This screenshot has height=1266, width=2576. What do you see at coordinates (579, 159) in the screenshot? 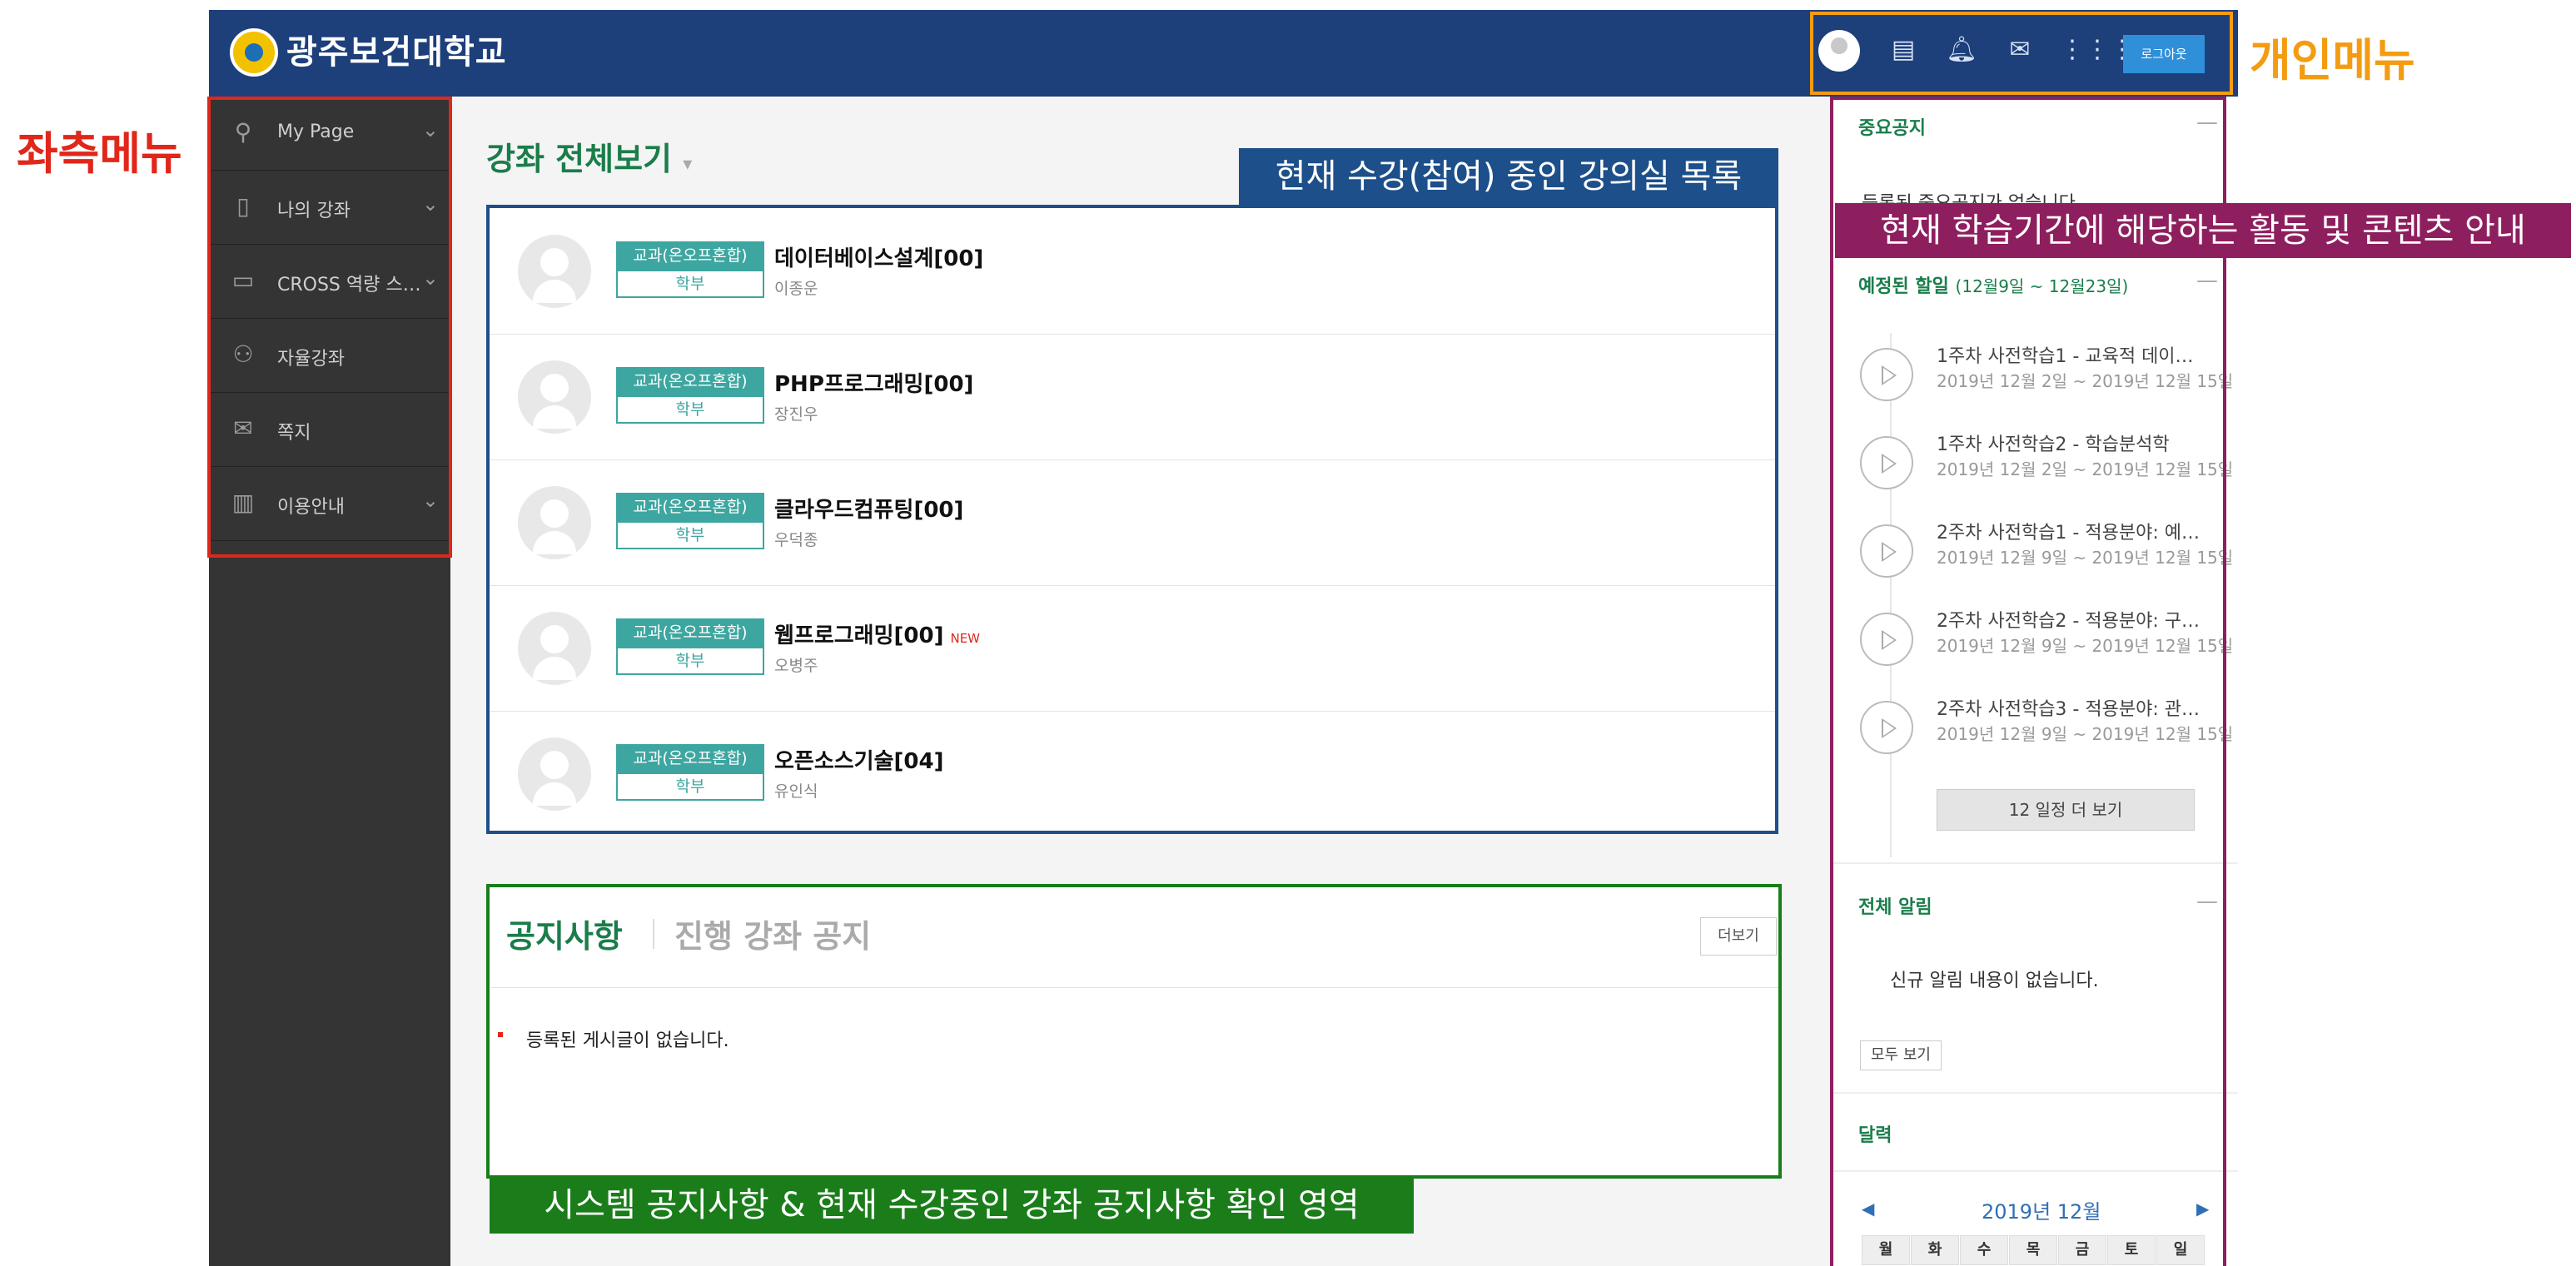
I see `course-heading-text: 강좌 전체보기` at bounding box center [579, 159].